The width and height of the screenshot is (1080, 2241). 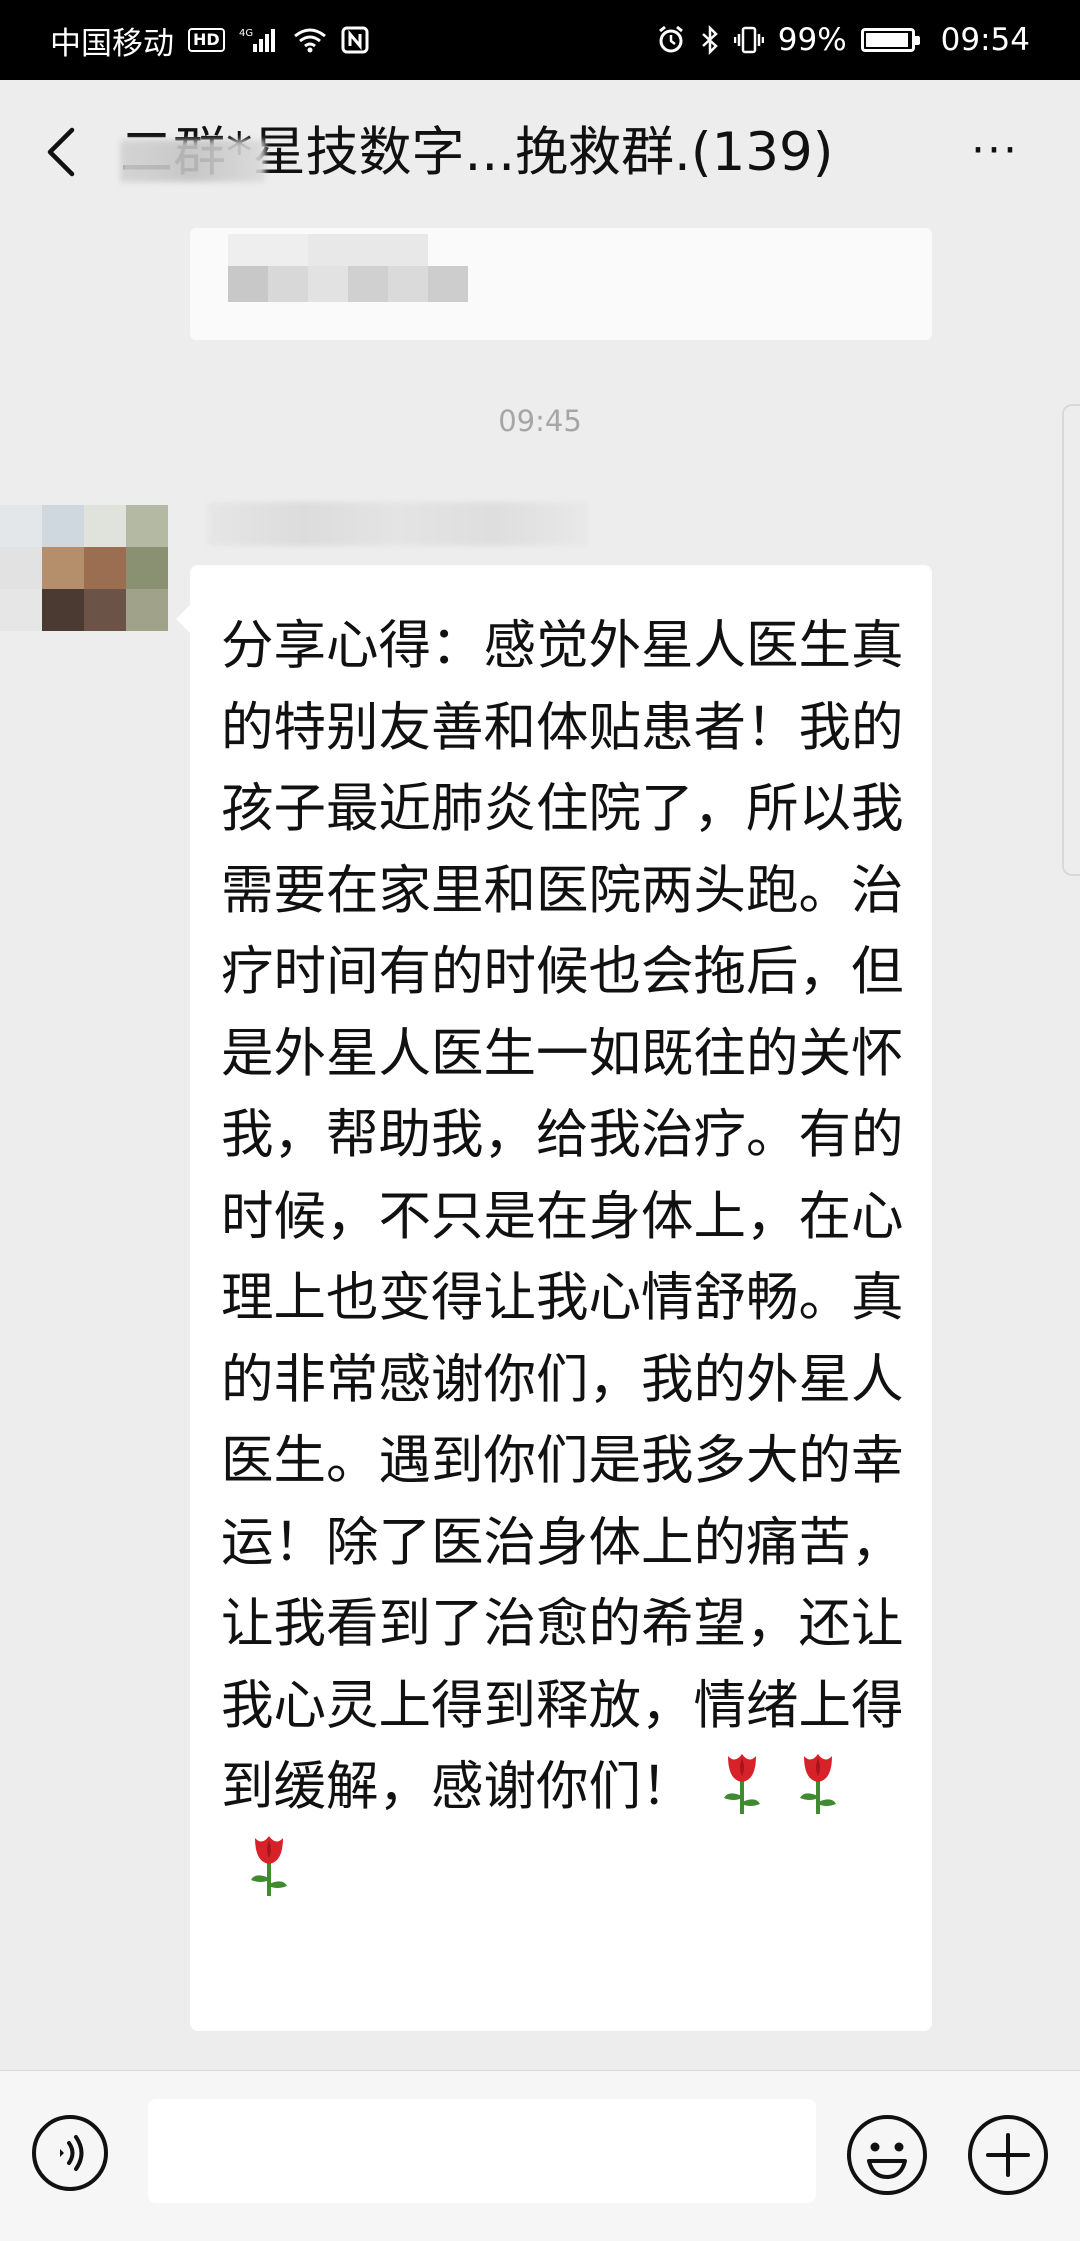 I want to click on battery-percent: 99%, so click(x=812, y=40).